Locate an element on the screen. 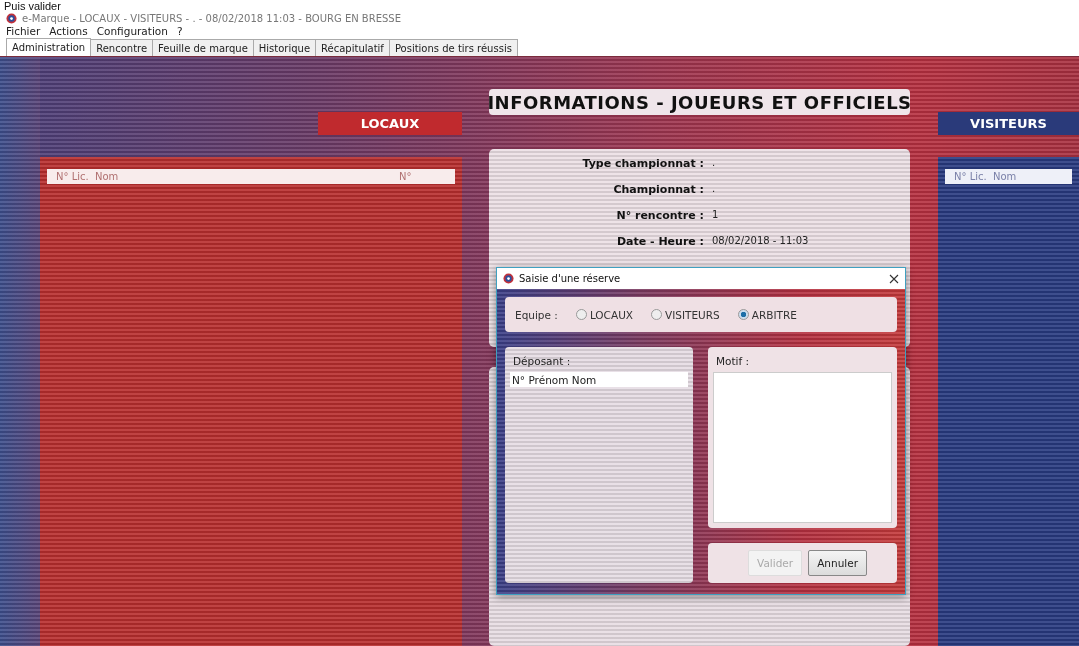 This screenshot has width=1079, height=646. radio-label: LOCAUX is located at coordinates (611, 314).